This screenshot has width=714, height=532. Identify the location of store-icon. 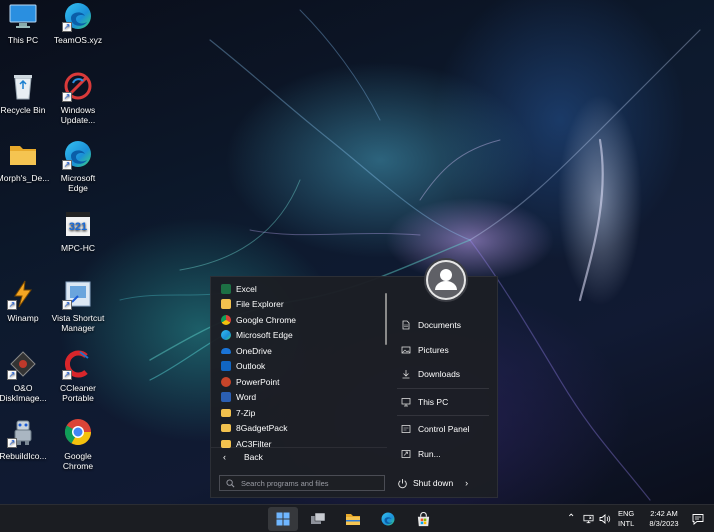
(423, 518).